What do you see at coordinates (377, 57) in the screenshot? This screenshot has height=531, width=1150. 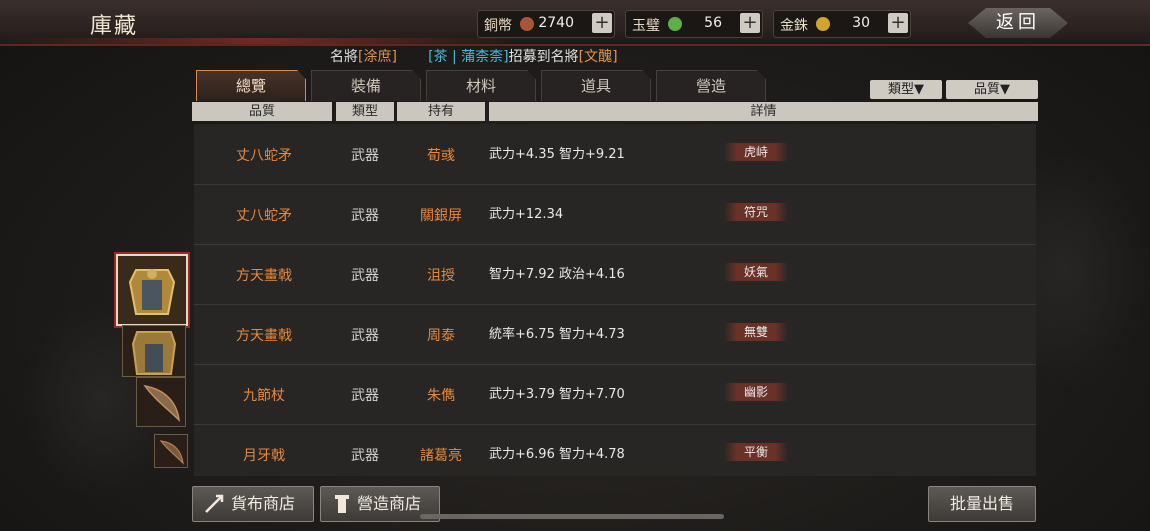 I see `ticker-name: [涂庶]` at bounding box center [377, 57].